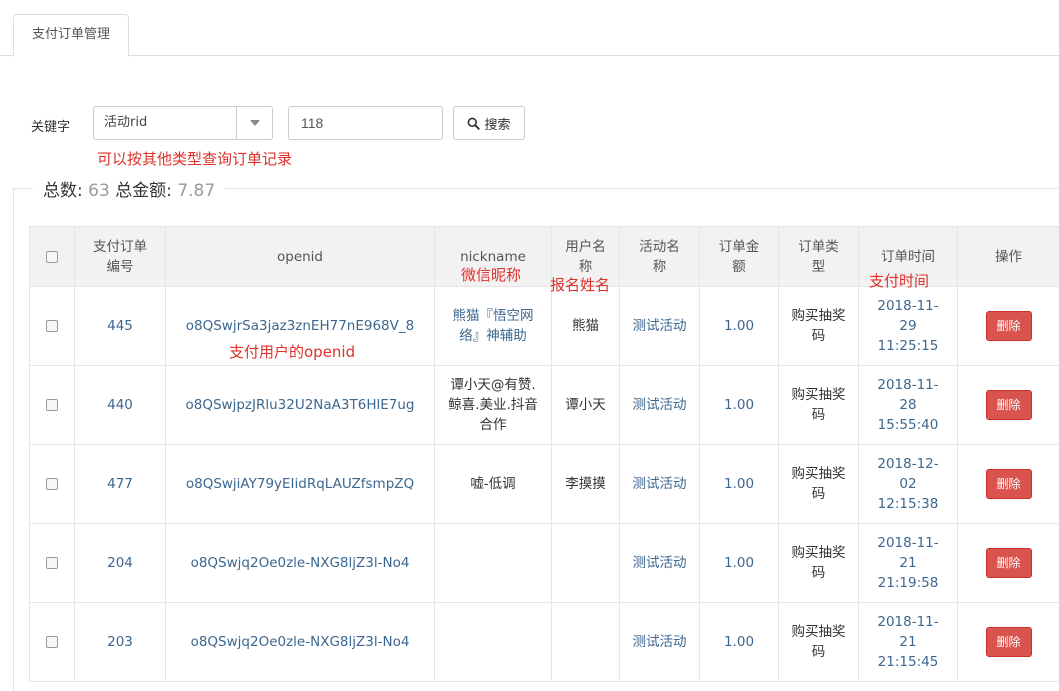 Image resolution: width=1059 pixels, height=691 pixels. What do you see at coordinates (659, 256) in the screenshot?
I see `col-activity: 活动名称` at bounding box center [659, 256].